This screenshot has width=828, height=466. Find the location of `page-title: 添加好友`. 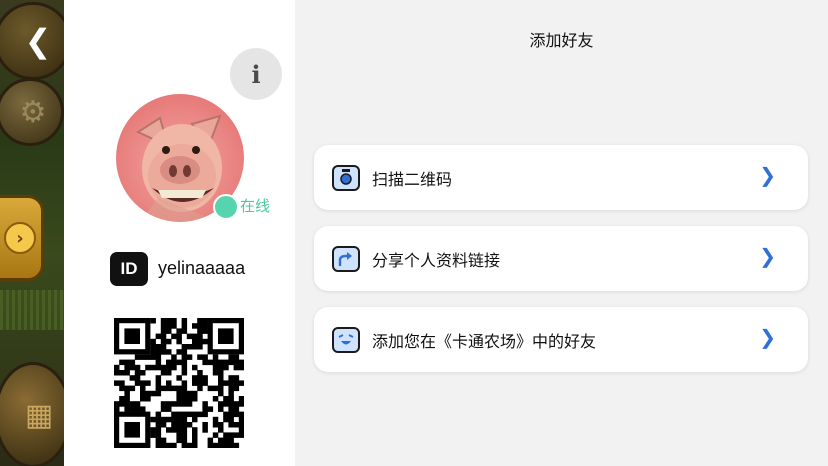

page-title: 添加好友 is located at coordinates (561, 40).